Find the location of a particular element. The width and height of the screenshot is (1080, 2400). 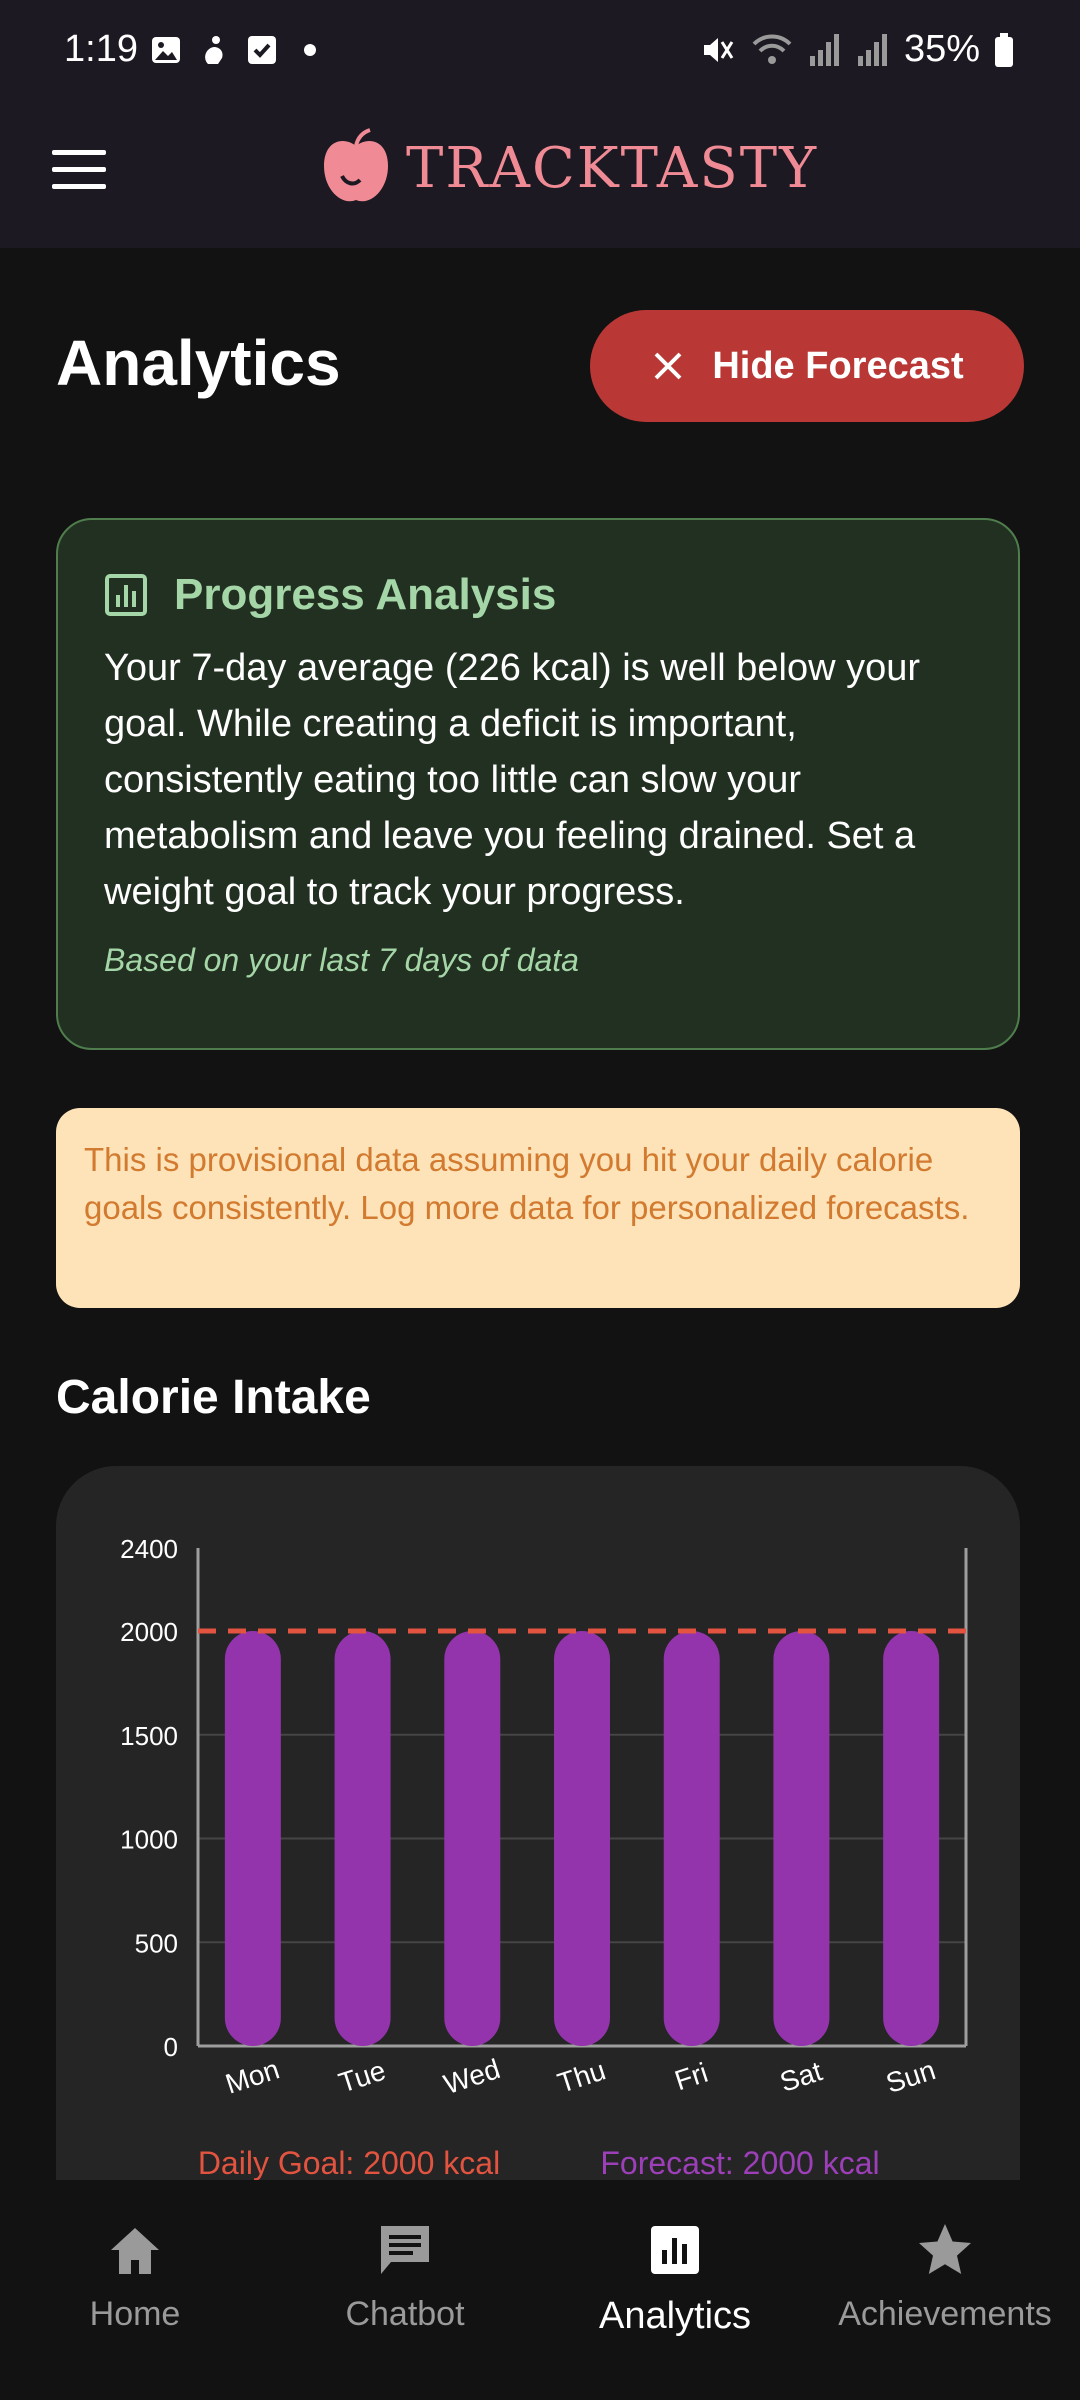

y-tick-label: 1000 is located at coordinates (149, 1840).